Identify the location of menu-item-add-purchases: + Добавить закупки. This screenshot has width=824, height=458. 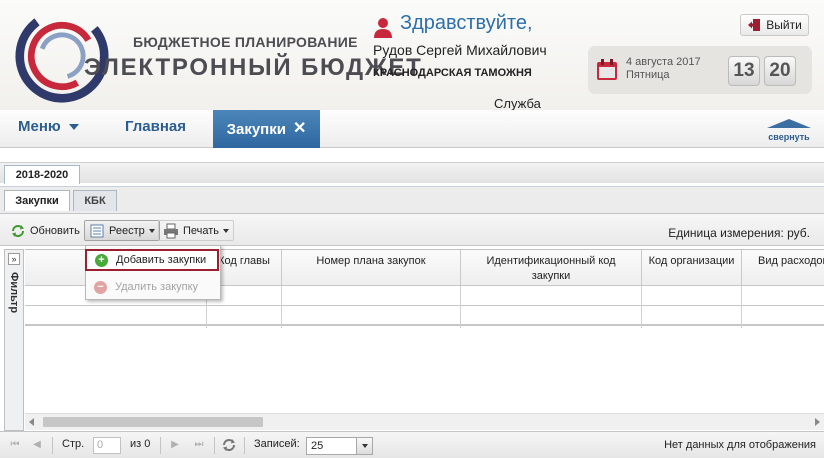
(152, 260).